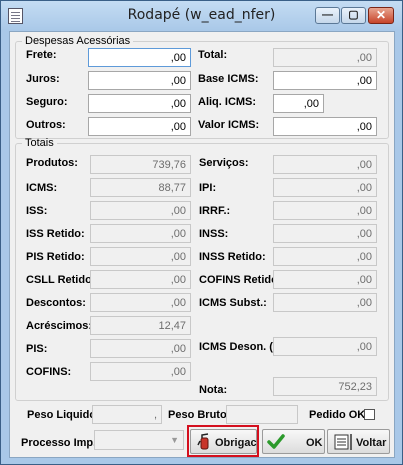 The width and height of the screenshot is (403, 465). What do you see at coordinates (56, 303) in the screenshot?
I see `descontos-label: Descontos:` at bounding box center [56, 303].